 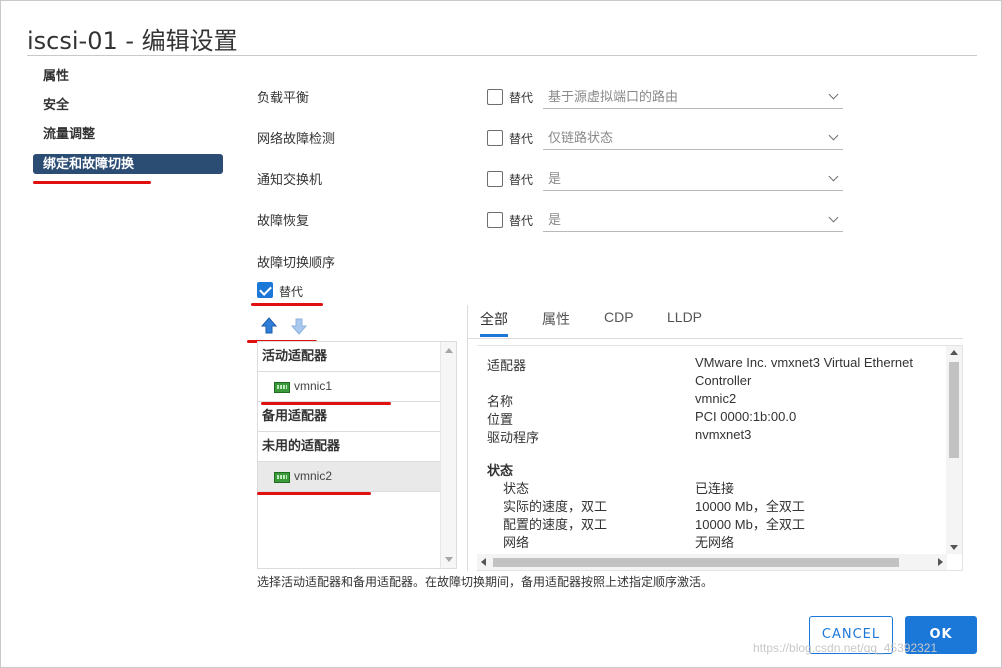 What do you see at coordinates (467, 438) in the screenshot?
I see `panel-divider` at bounding box center [467, 438].